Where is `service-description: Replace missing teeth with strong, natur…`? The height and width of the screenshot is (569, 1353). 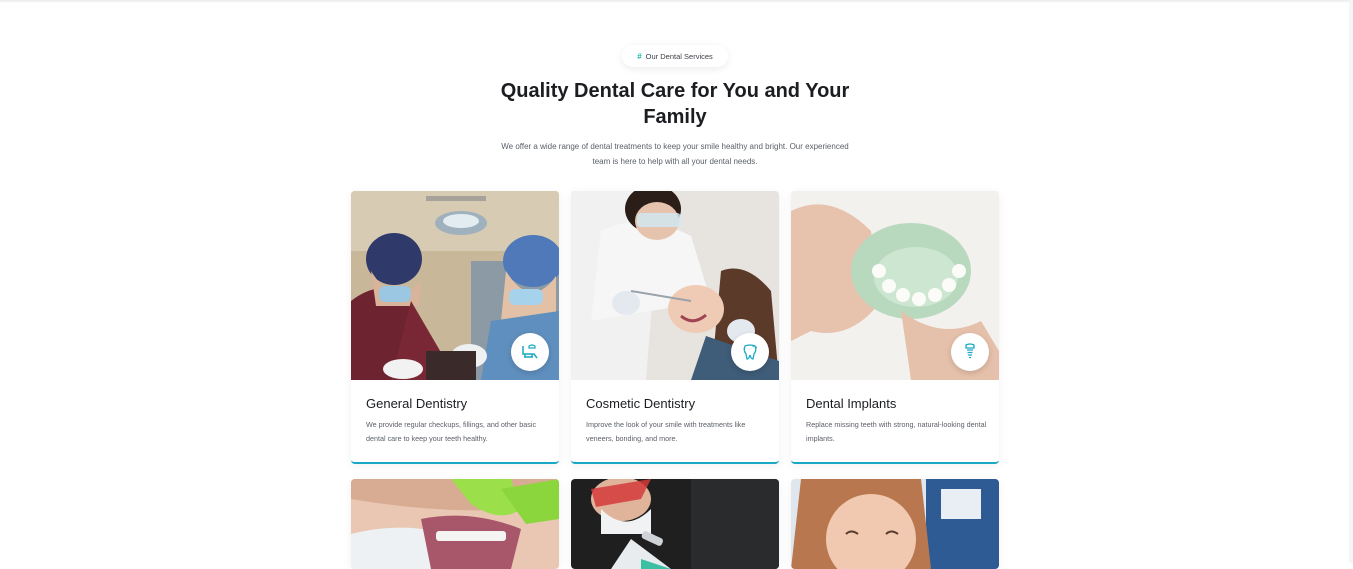 service-description: Replace missing teeth with strong, natur… is located at coordinates (896, 431).